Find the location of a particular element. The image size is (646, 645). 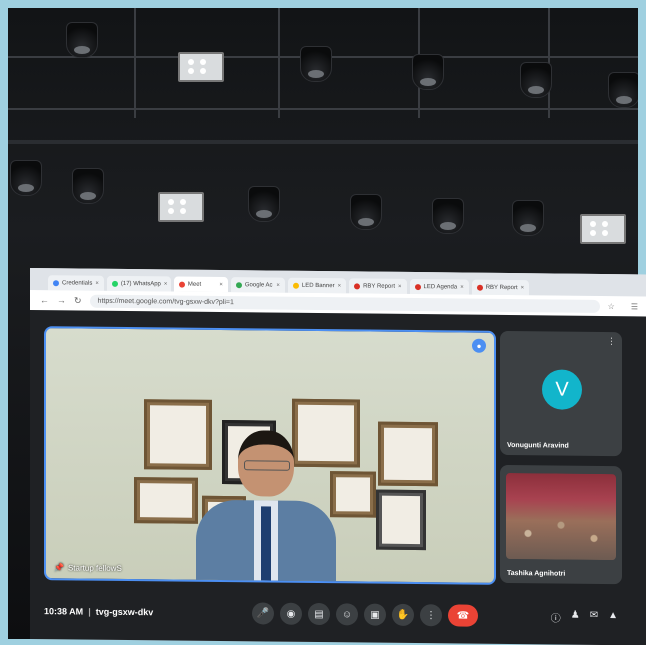

tab-label: Google Ac is located at coordinates (258, 285).